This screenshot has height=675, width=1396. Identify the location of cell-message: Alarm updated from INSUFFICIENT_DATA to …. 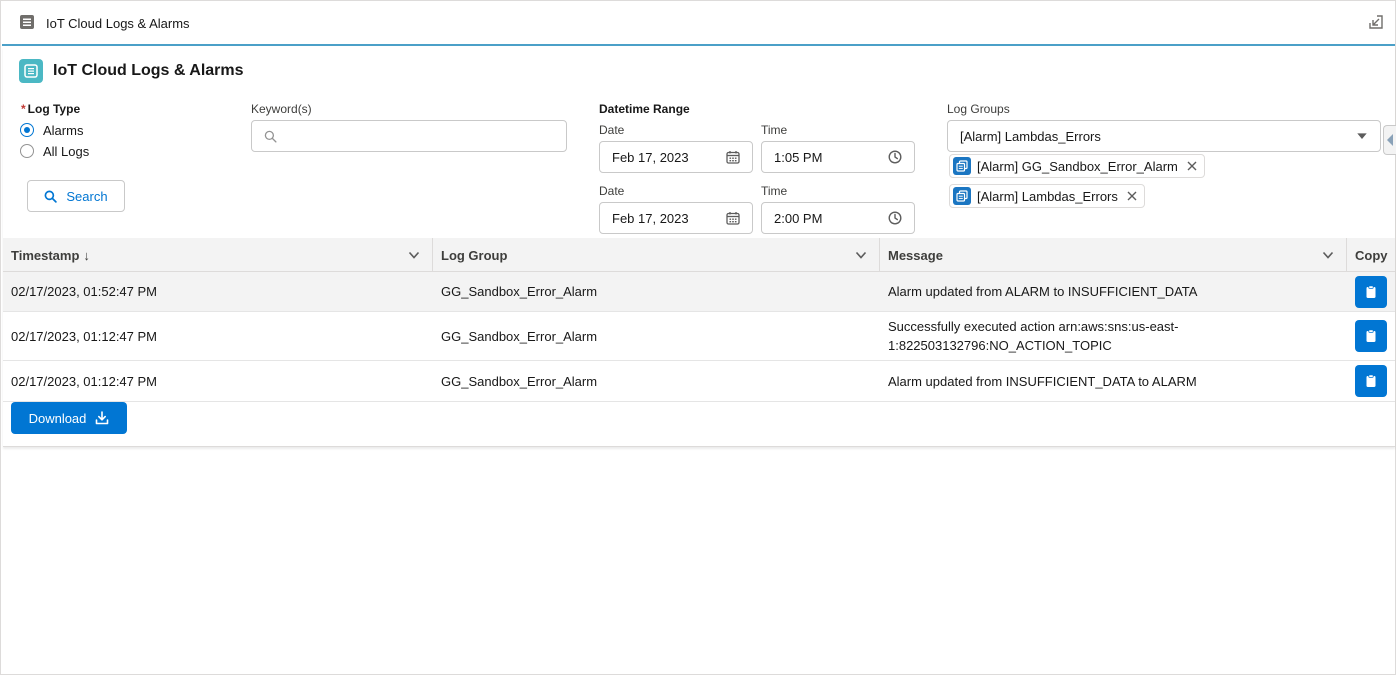
(1042, 381).